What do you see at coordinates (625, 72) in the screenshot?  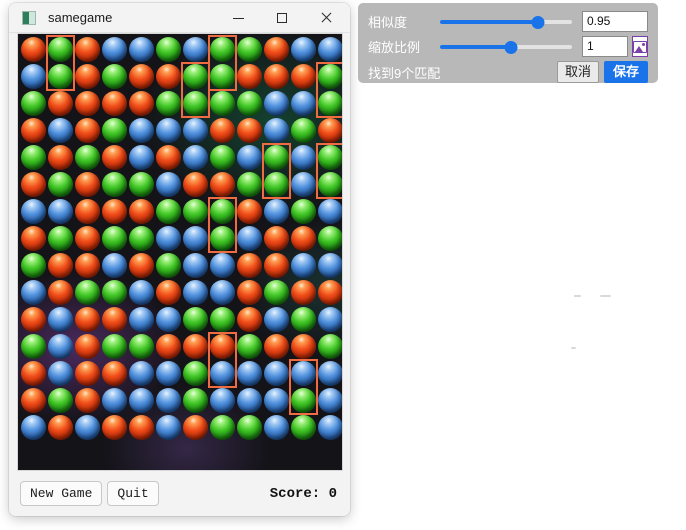 I see `save-button: 保存` at bounding box center [625, 72].